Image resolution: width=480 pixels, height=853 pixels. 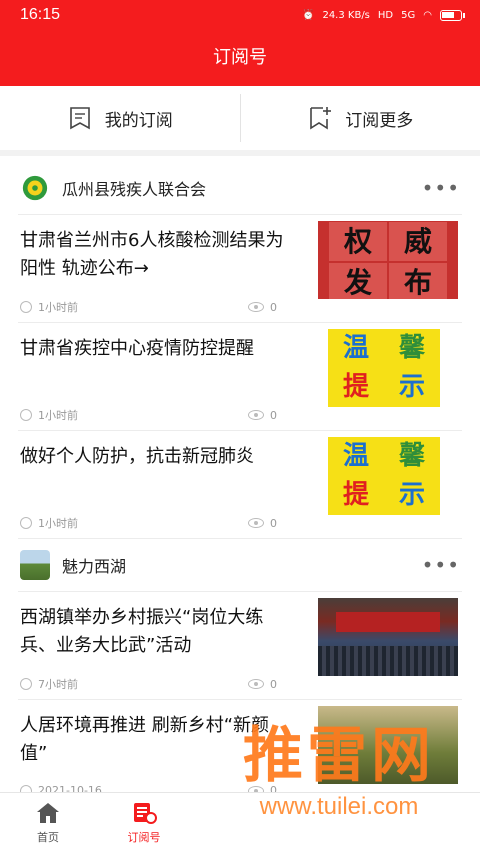 I want to click on thumbnail-char: 威, so click(x=418, y=241).